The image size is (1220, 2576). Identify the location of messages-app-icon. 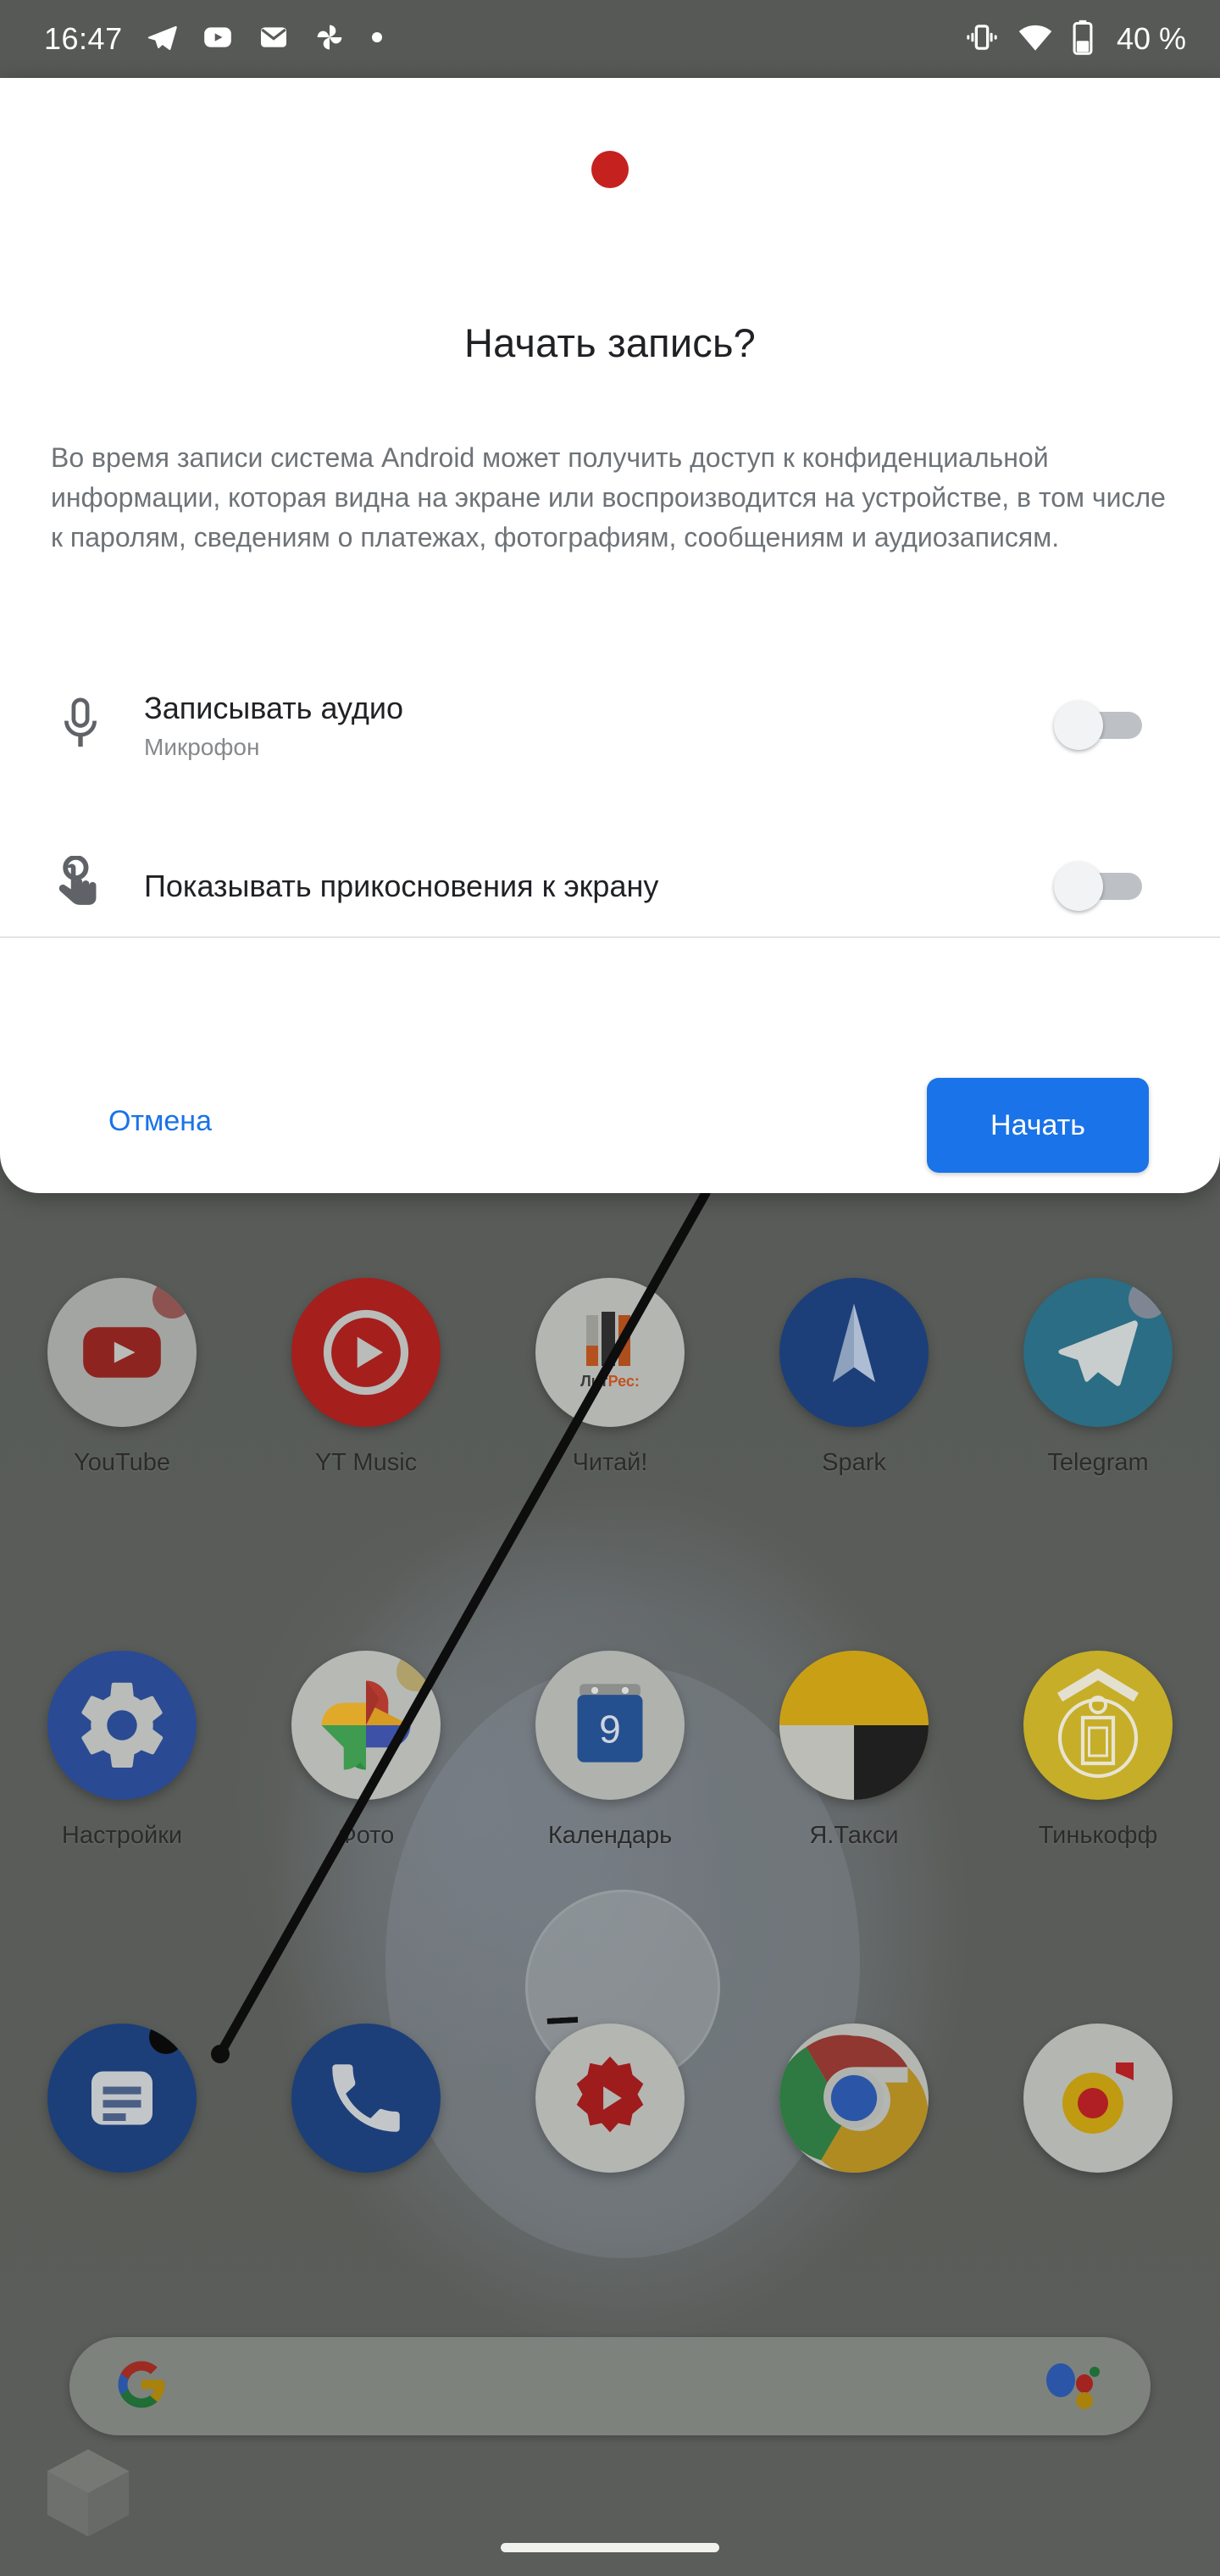
(122, 2098).